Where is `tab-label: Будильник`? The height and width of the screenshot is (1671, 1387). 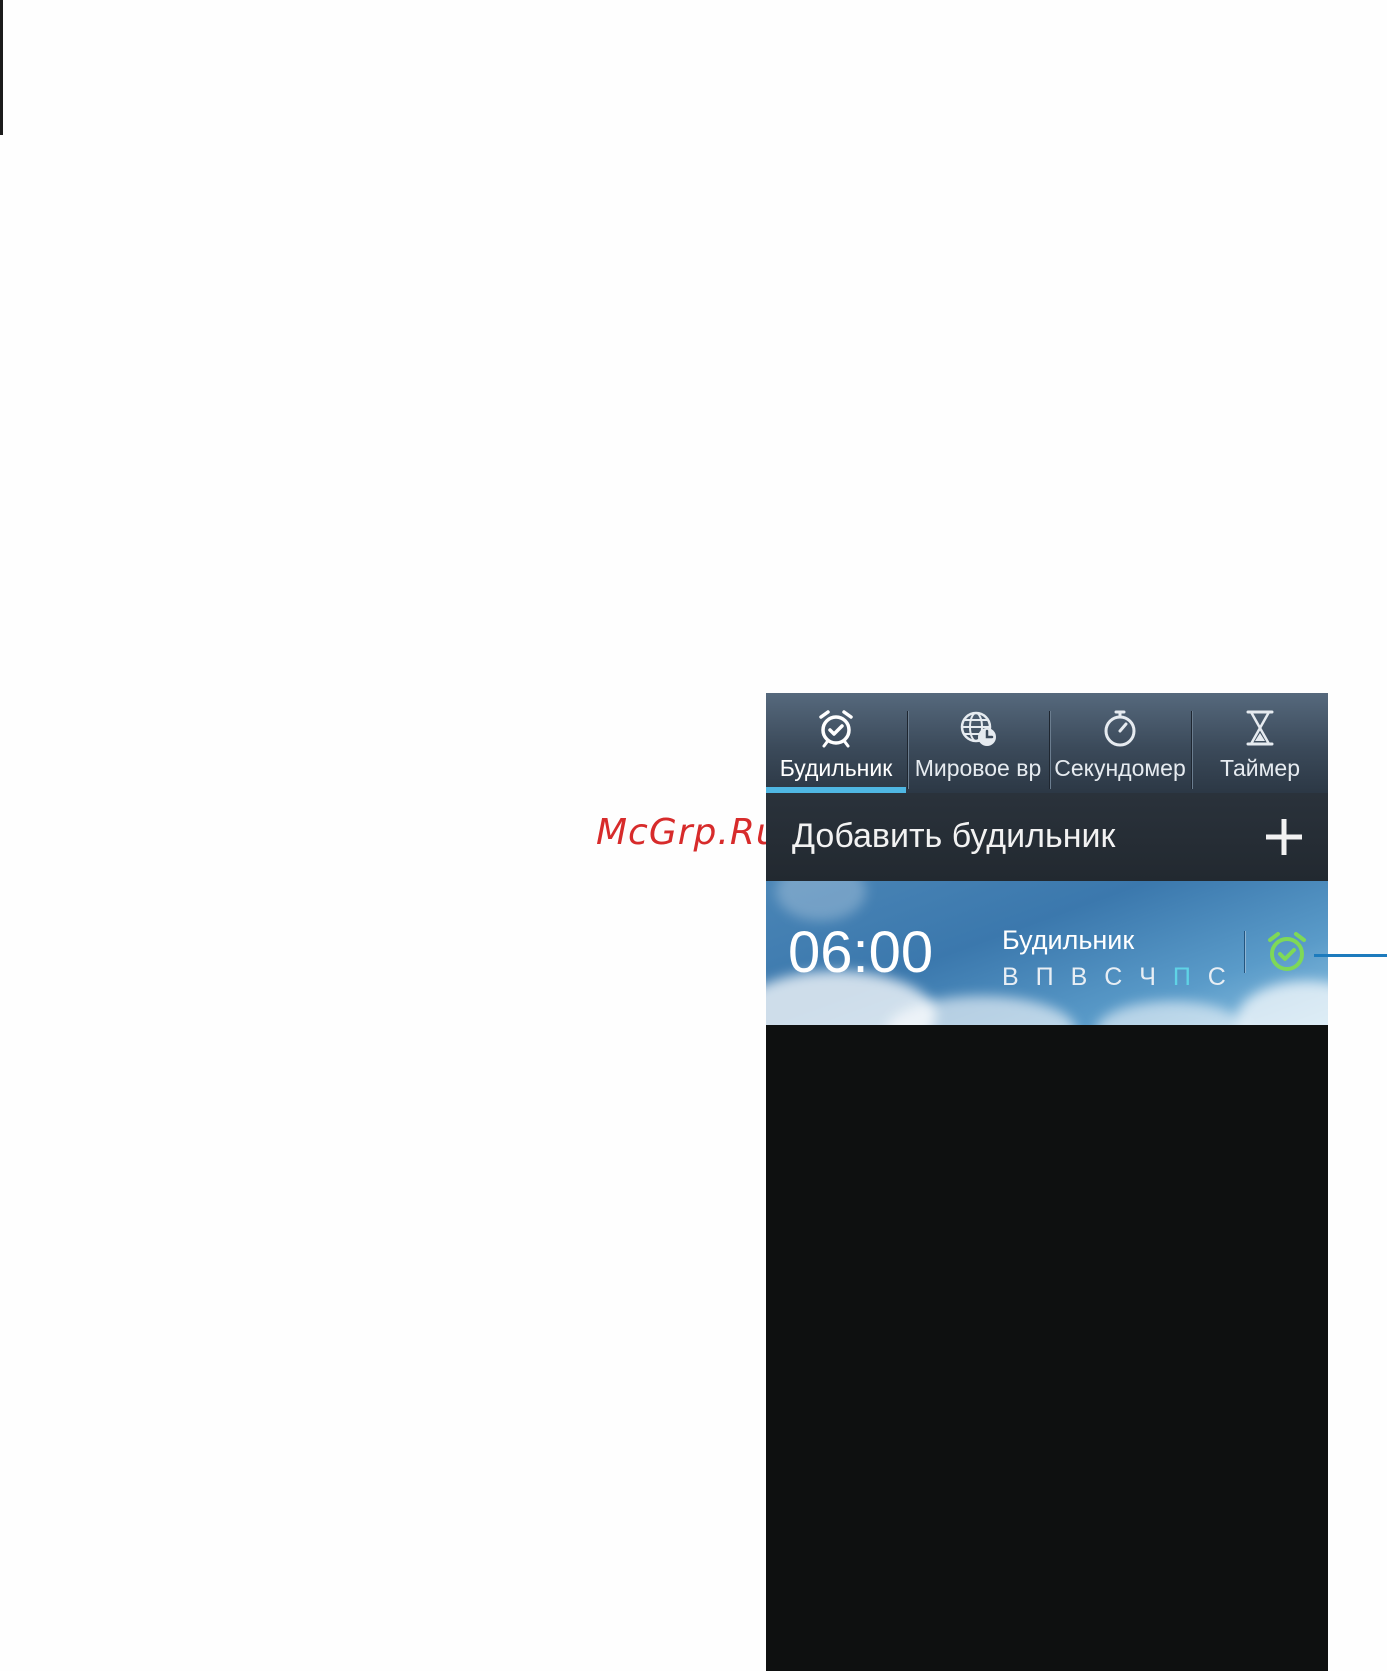 tab-label: Будильник is located at coordinates (836, 768).